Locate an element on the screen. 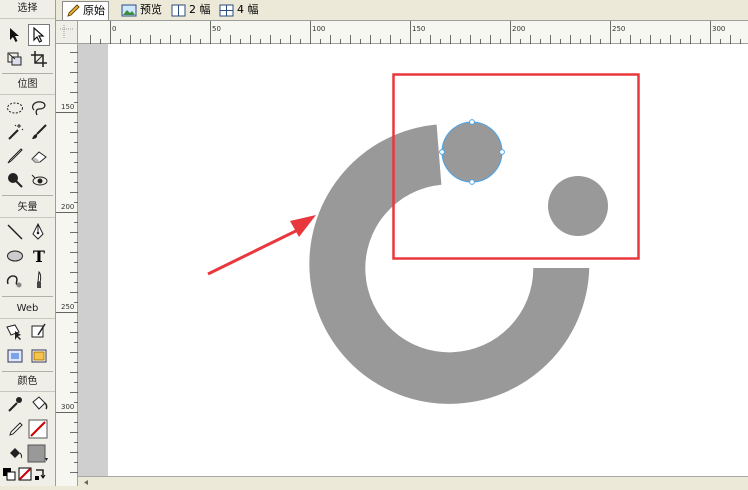 The image size is (748, 490). tools-panel: 选择 位图 矢量 T Web 颜色 is located at coordinates (28, 243).